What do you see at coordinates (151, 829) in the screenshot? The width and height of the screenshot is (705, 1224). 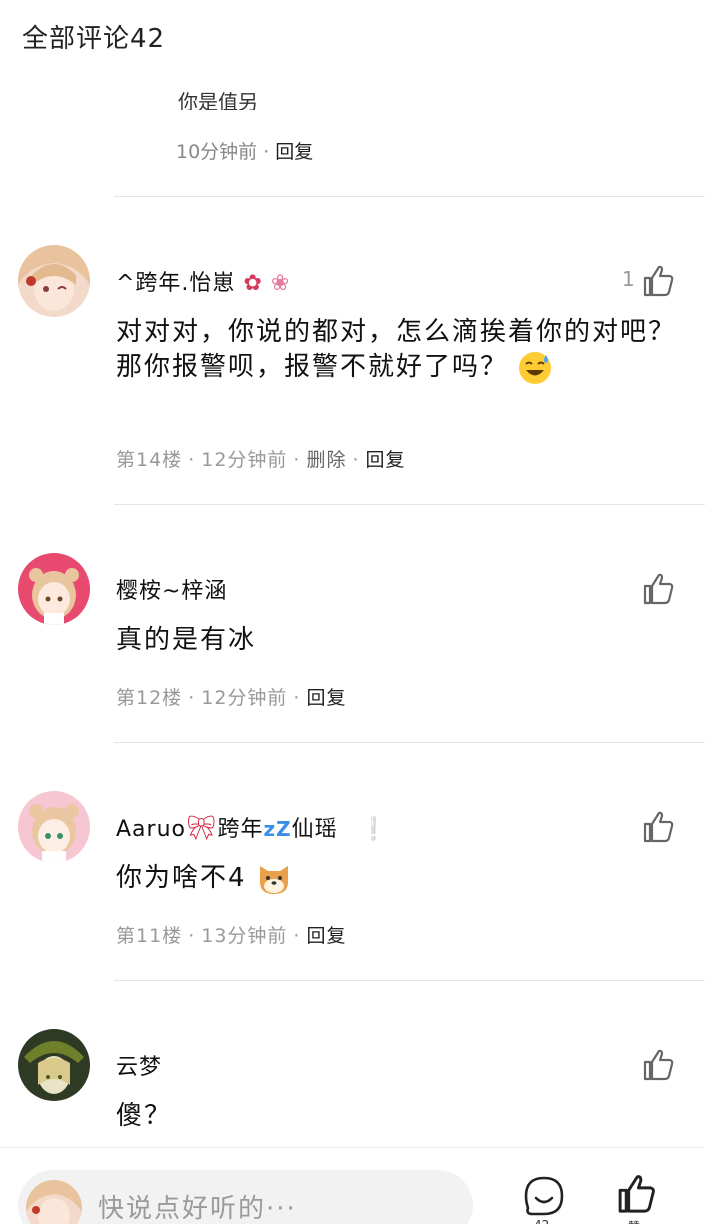 I see `username-part: Aaruo` at bounding box center [151, 829].